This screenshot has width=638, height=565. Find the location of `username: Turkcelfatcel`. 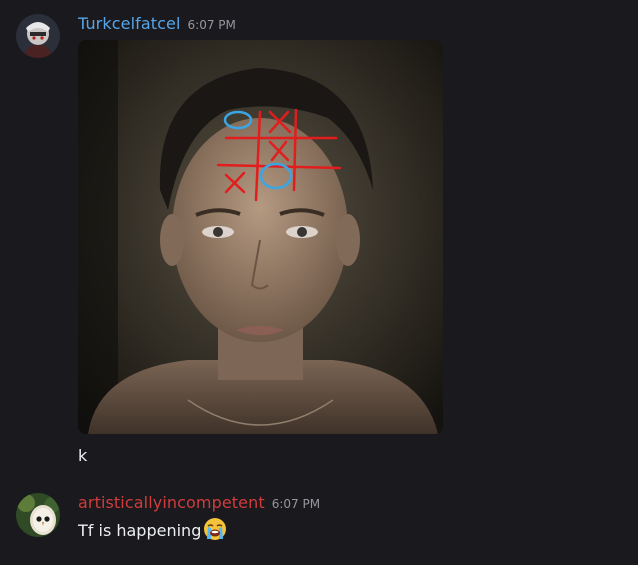

username: Turkcelfatcel is located at coordinates (129, 23).